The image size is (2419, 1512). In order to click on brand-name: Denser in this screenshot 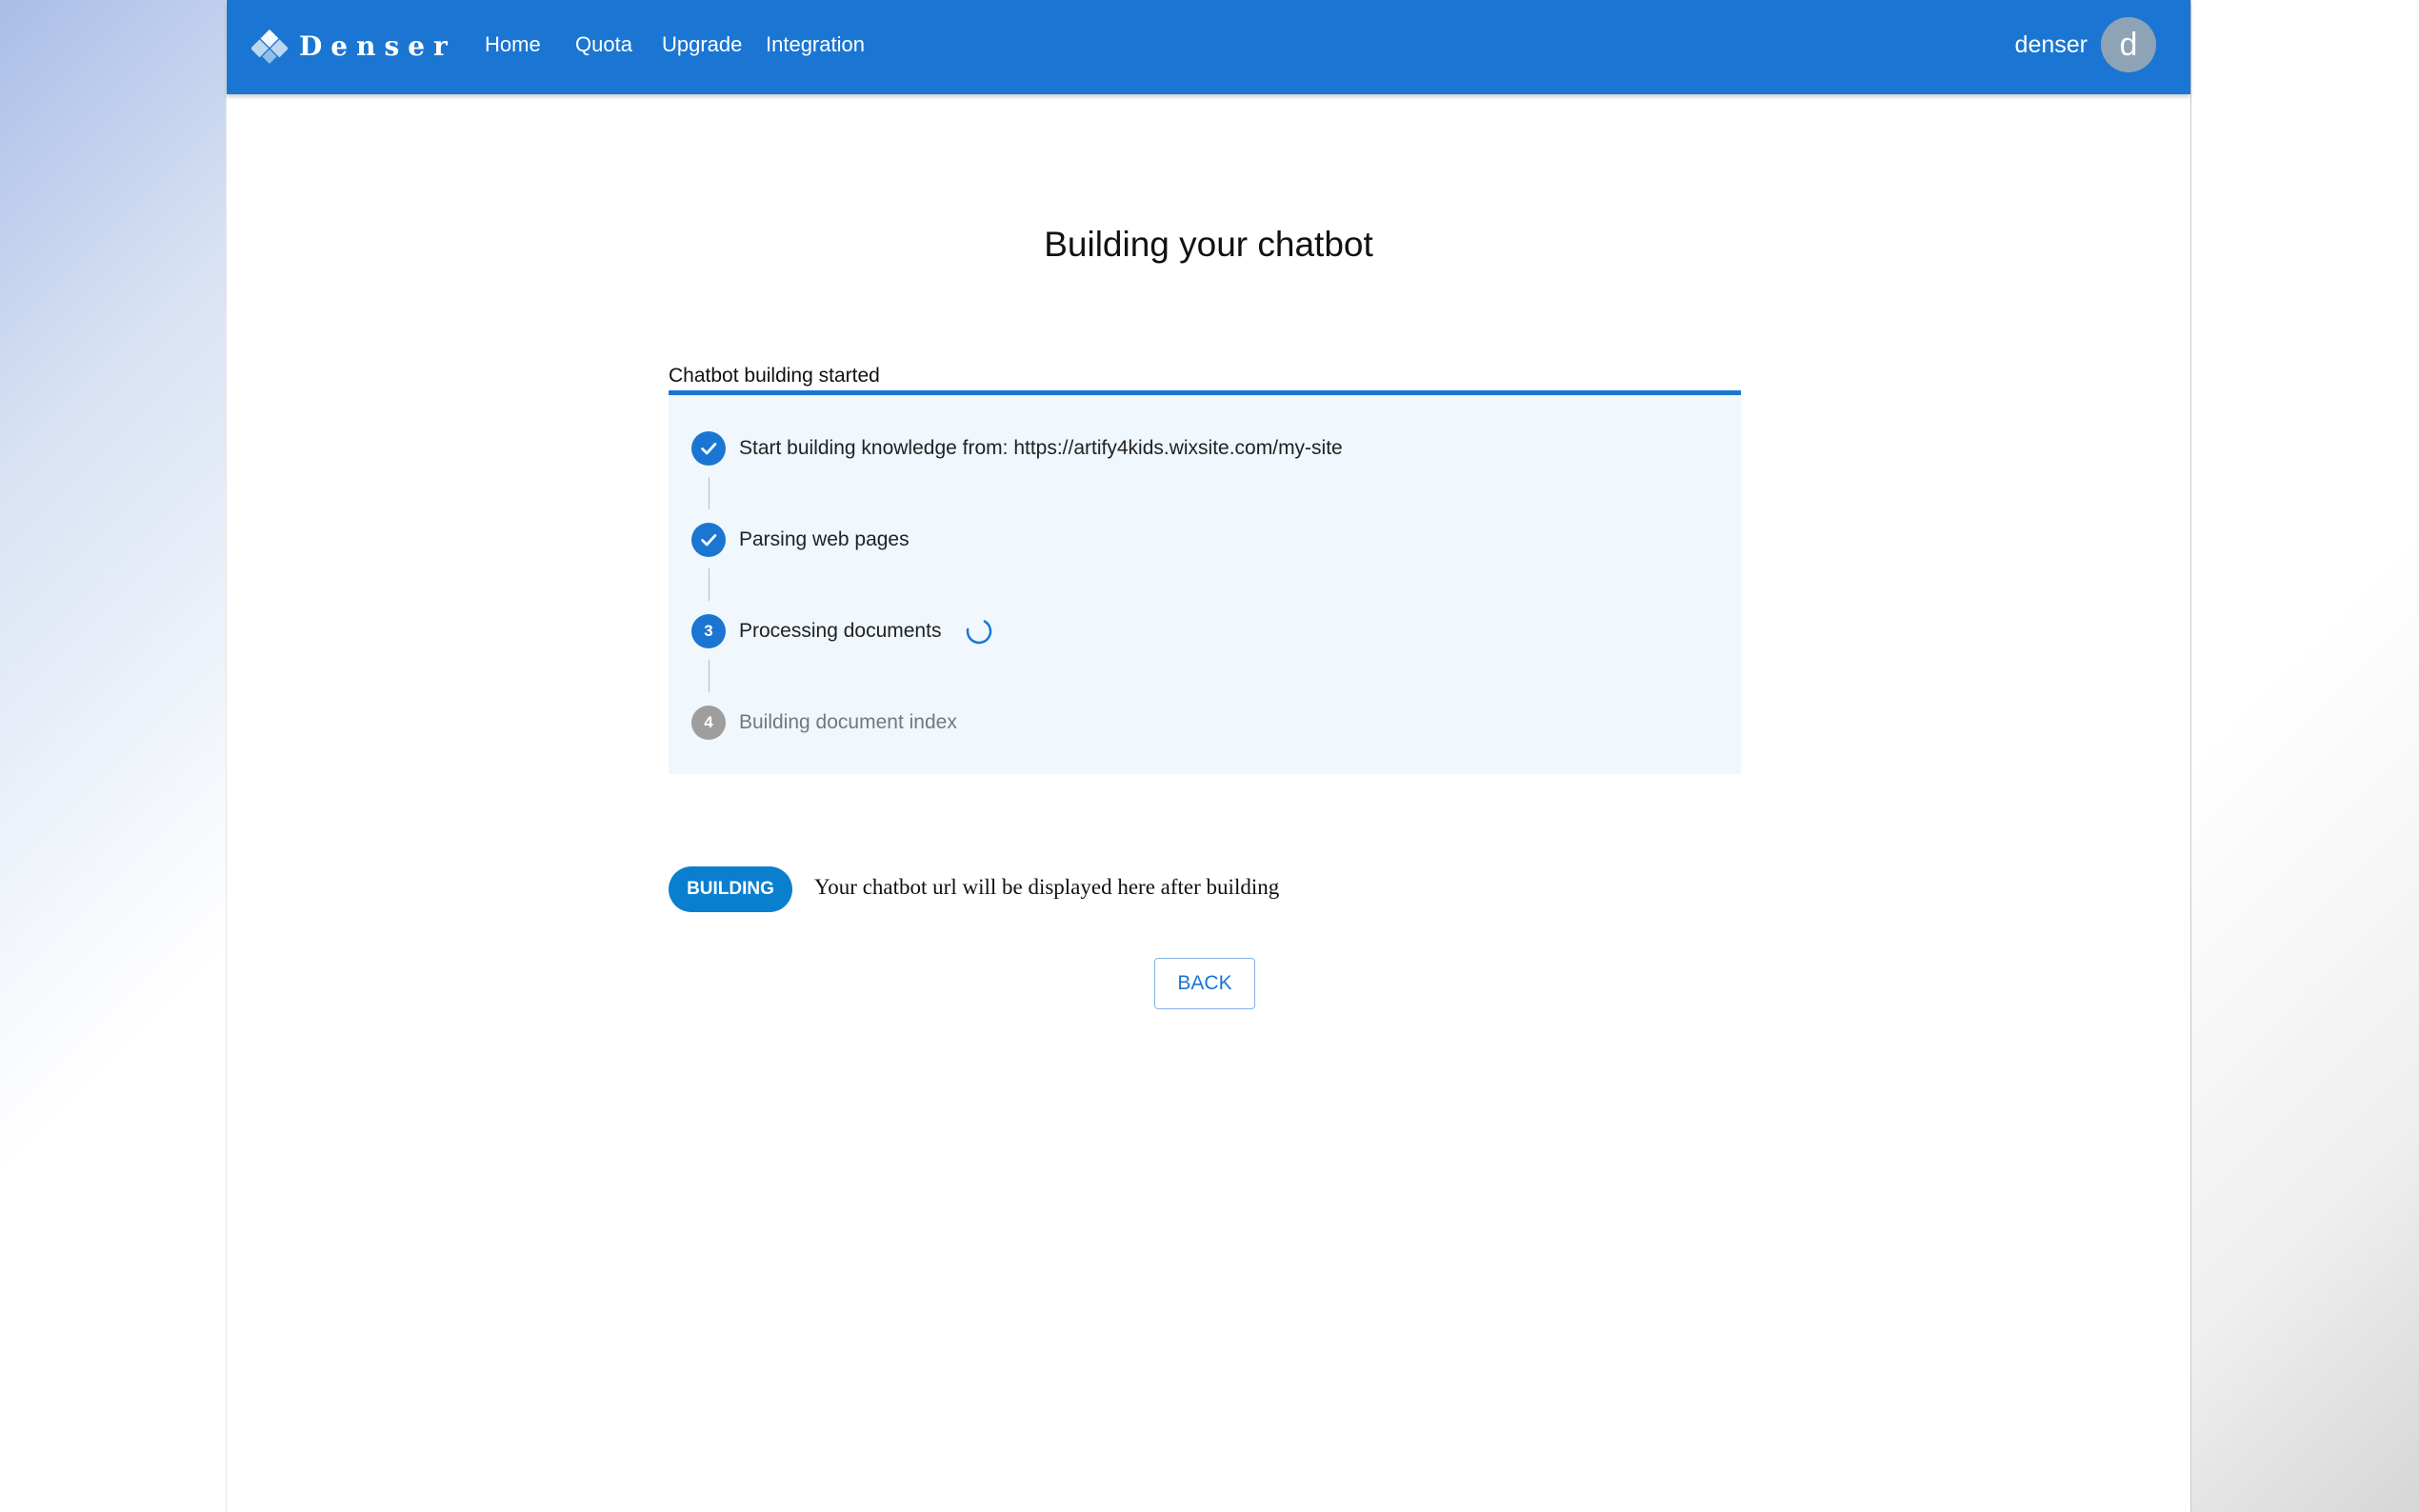, I will do `click(377, 46)`.